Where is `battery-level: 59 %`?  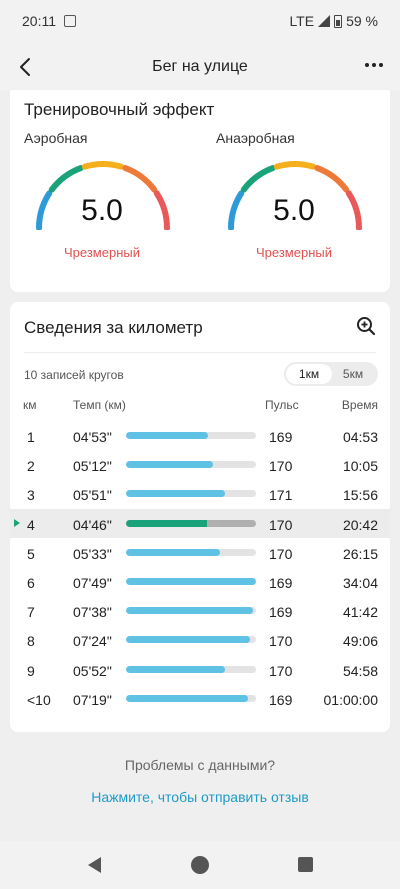 battery-level: 59 % is located at coordinates (362, 21).